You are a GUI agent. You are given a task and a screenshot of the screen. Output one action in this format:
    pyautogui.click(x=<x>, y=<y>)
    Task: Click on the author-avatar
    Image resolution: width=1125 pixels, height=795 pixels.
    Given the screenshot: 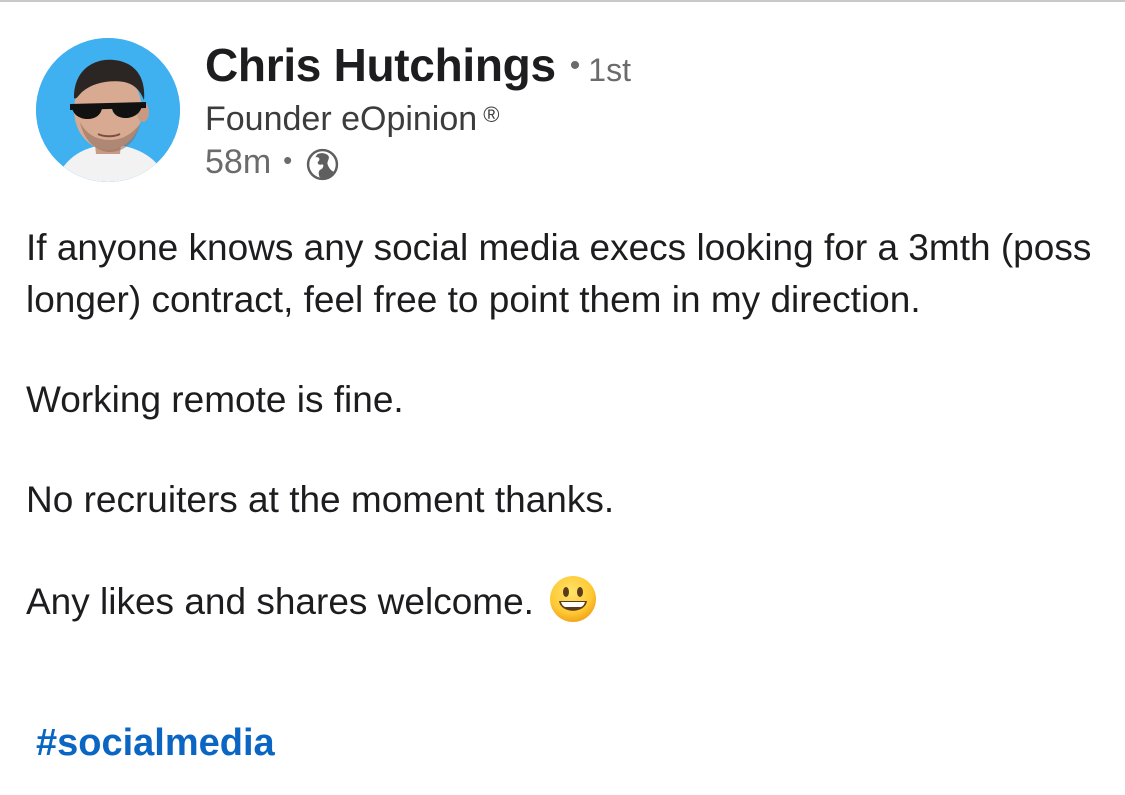 What is the action you would take?
    pyautogui.click(x=108, y=110)
    